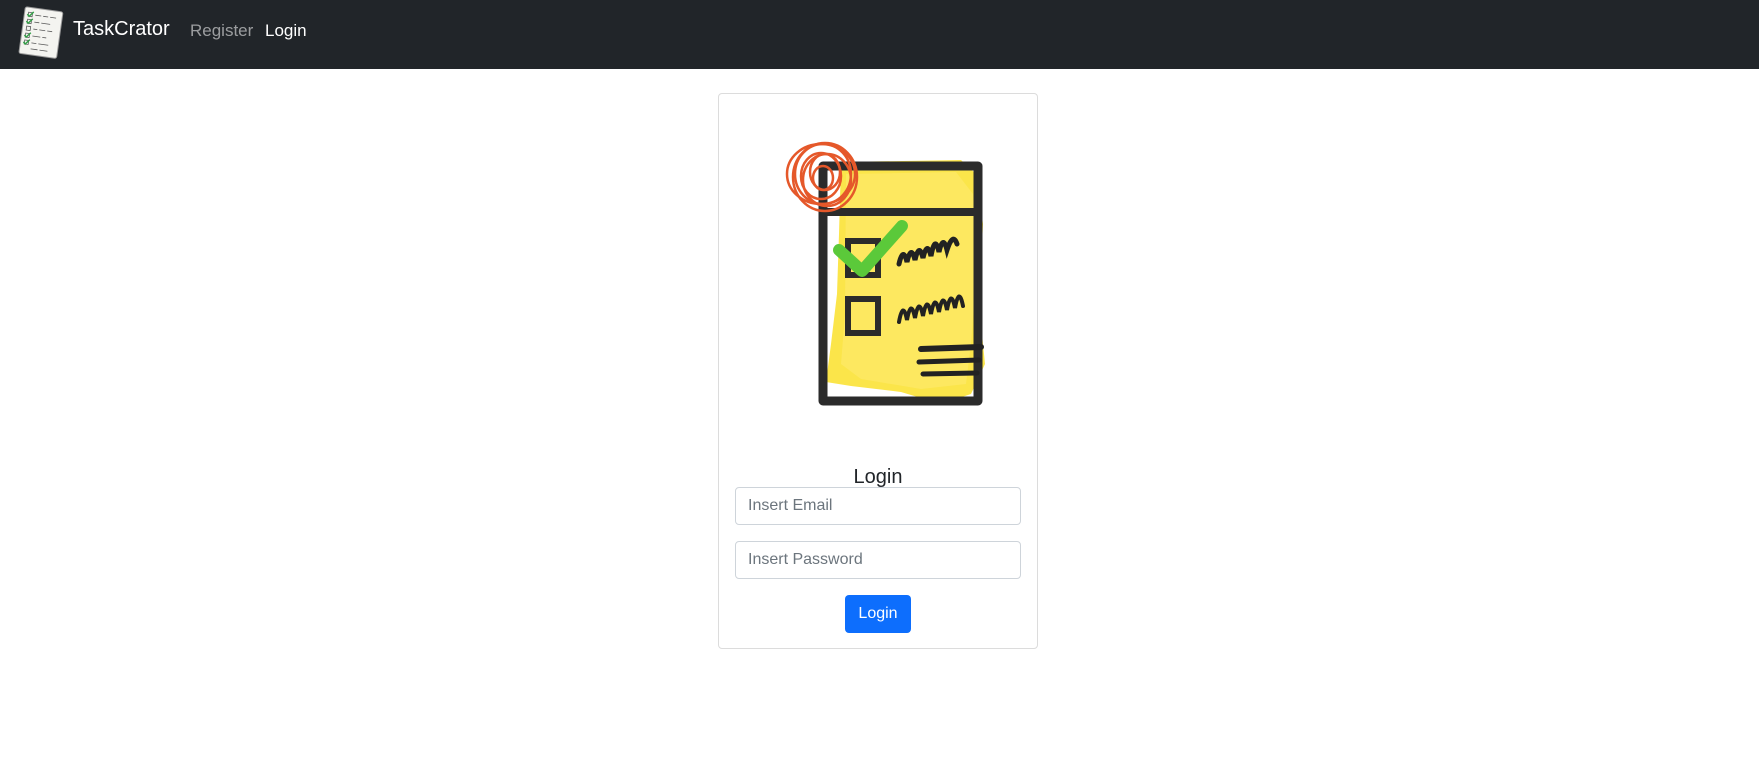 This screenshot has width=1759, height=780. I want to click on password-input, so click(878, 560).